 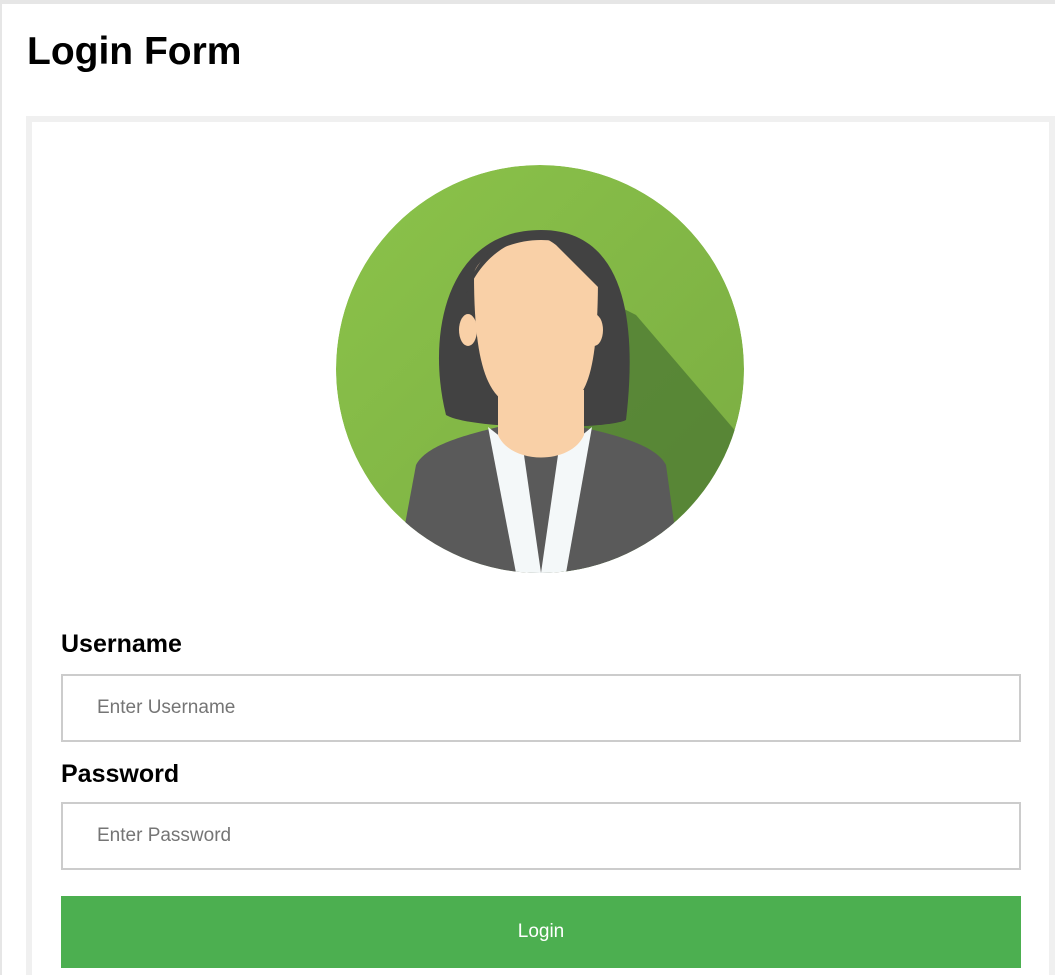 What do you see at coordinates (541, 836) in the screenshot?
I see `password-input` at bounding box center [541, 836].